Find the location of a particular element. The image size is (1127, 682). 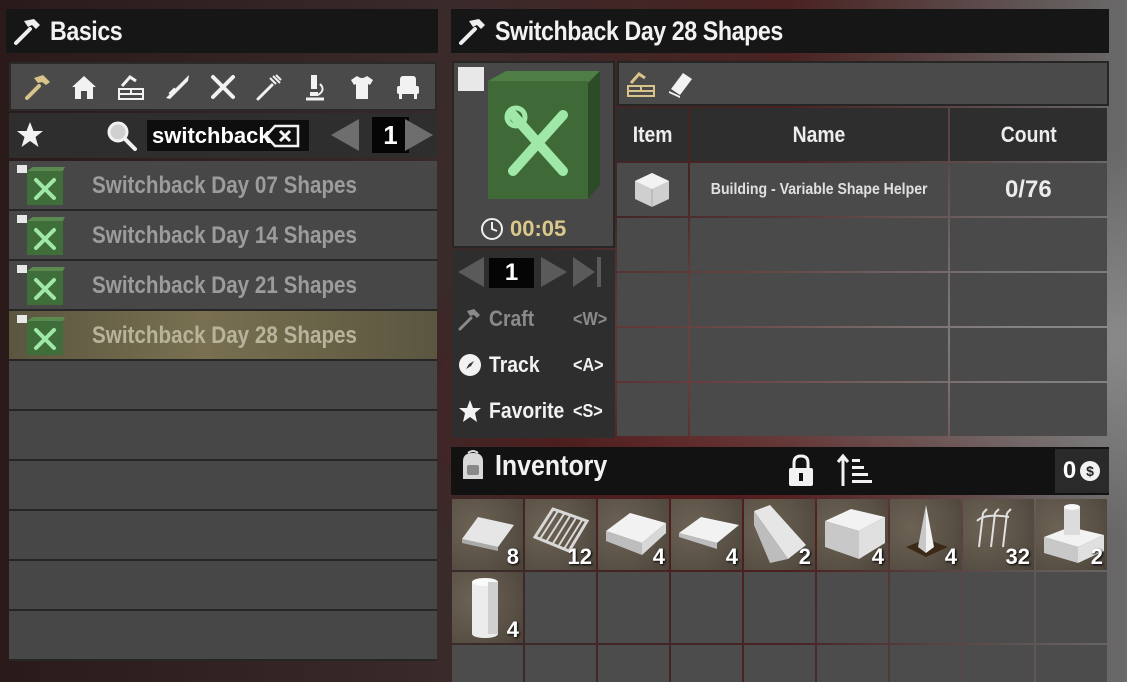

recipe-detail-title: Switchback Day 28 Shapes is located at coordinates (780, 31).